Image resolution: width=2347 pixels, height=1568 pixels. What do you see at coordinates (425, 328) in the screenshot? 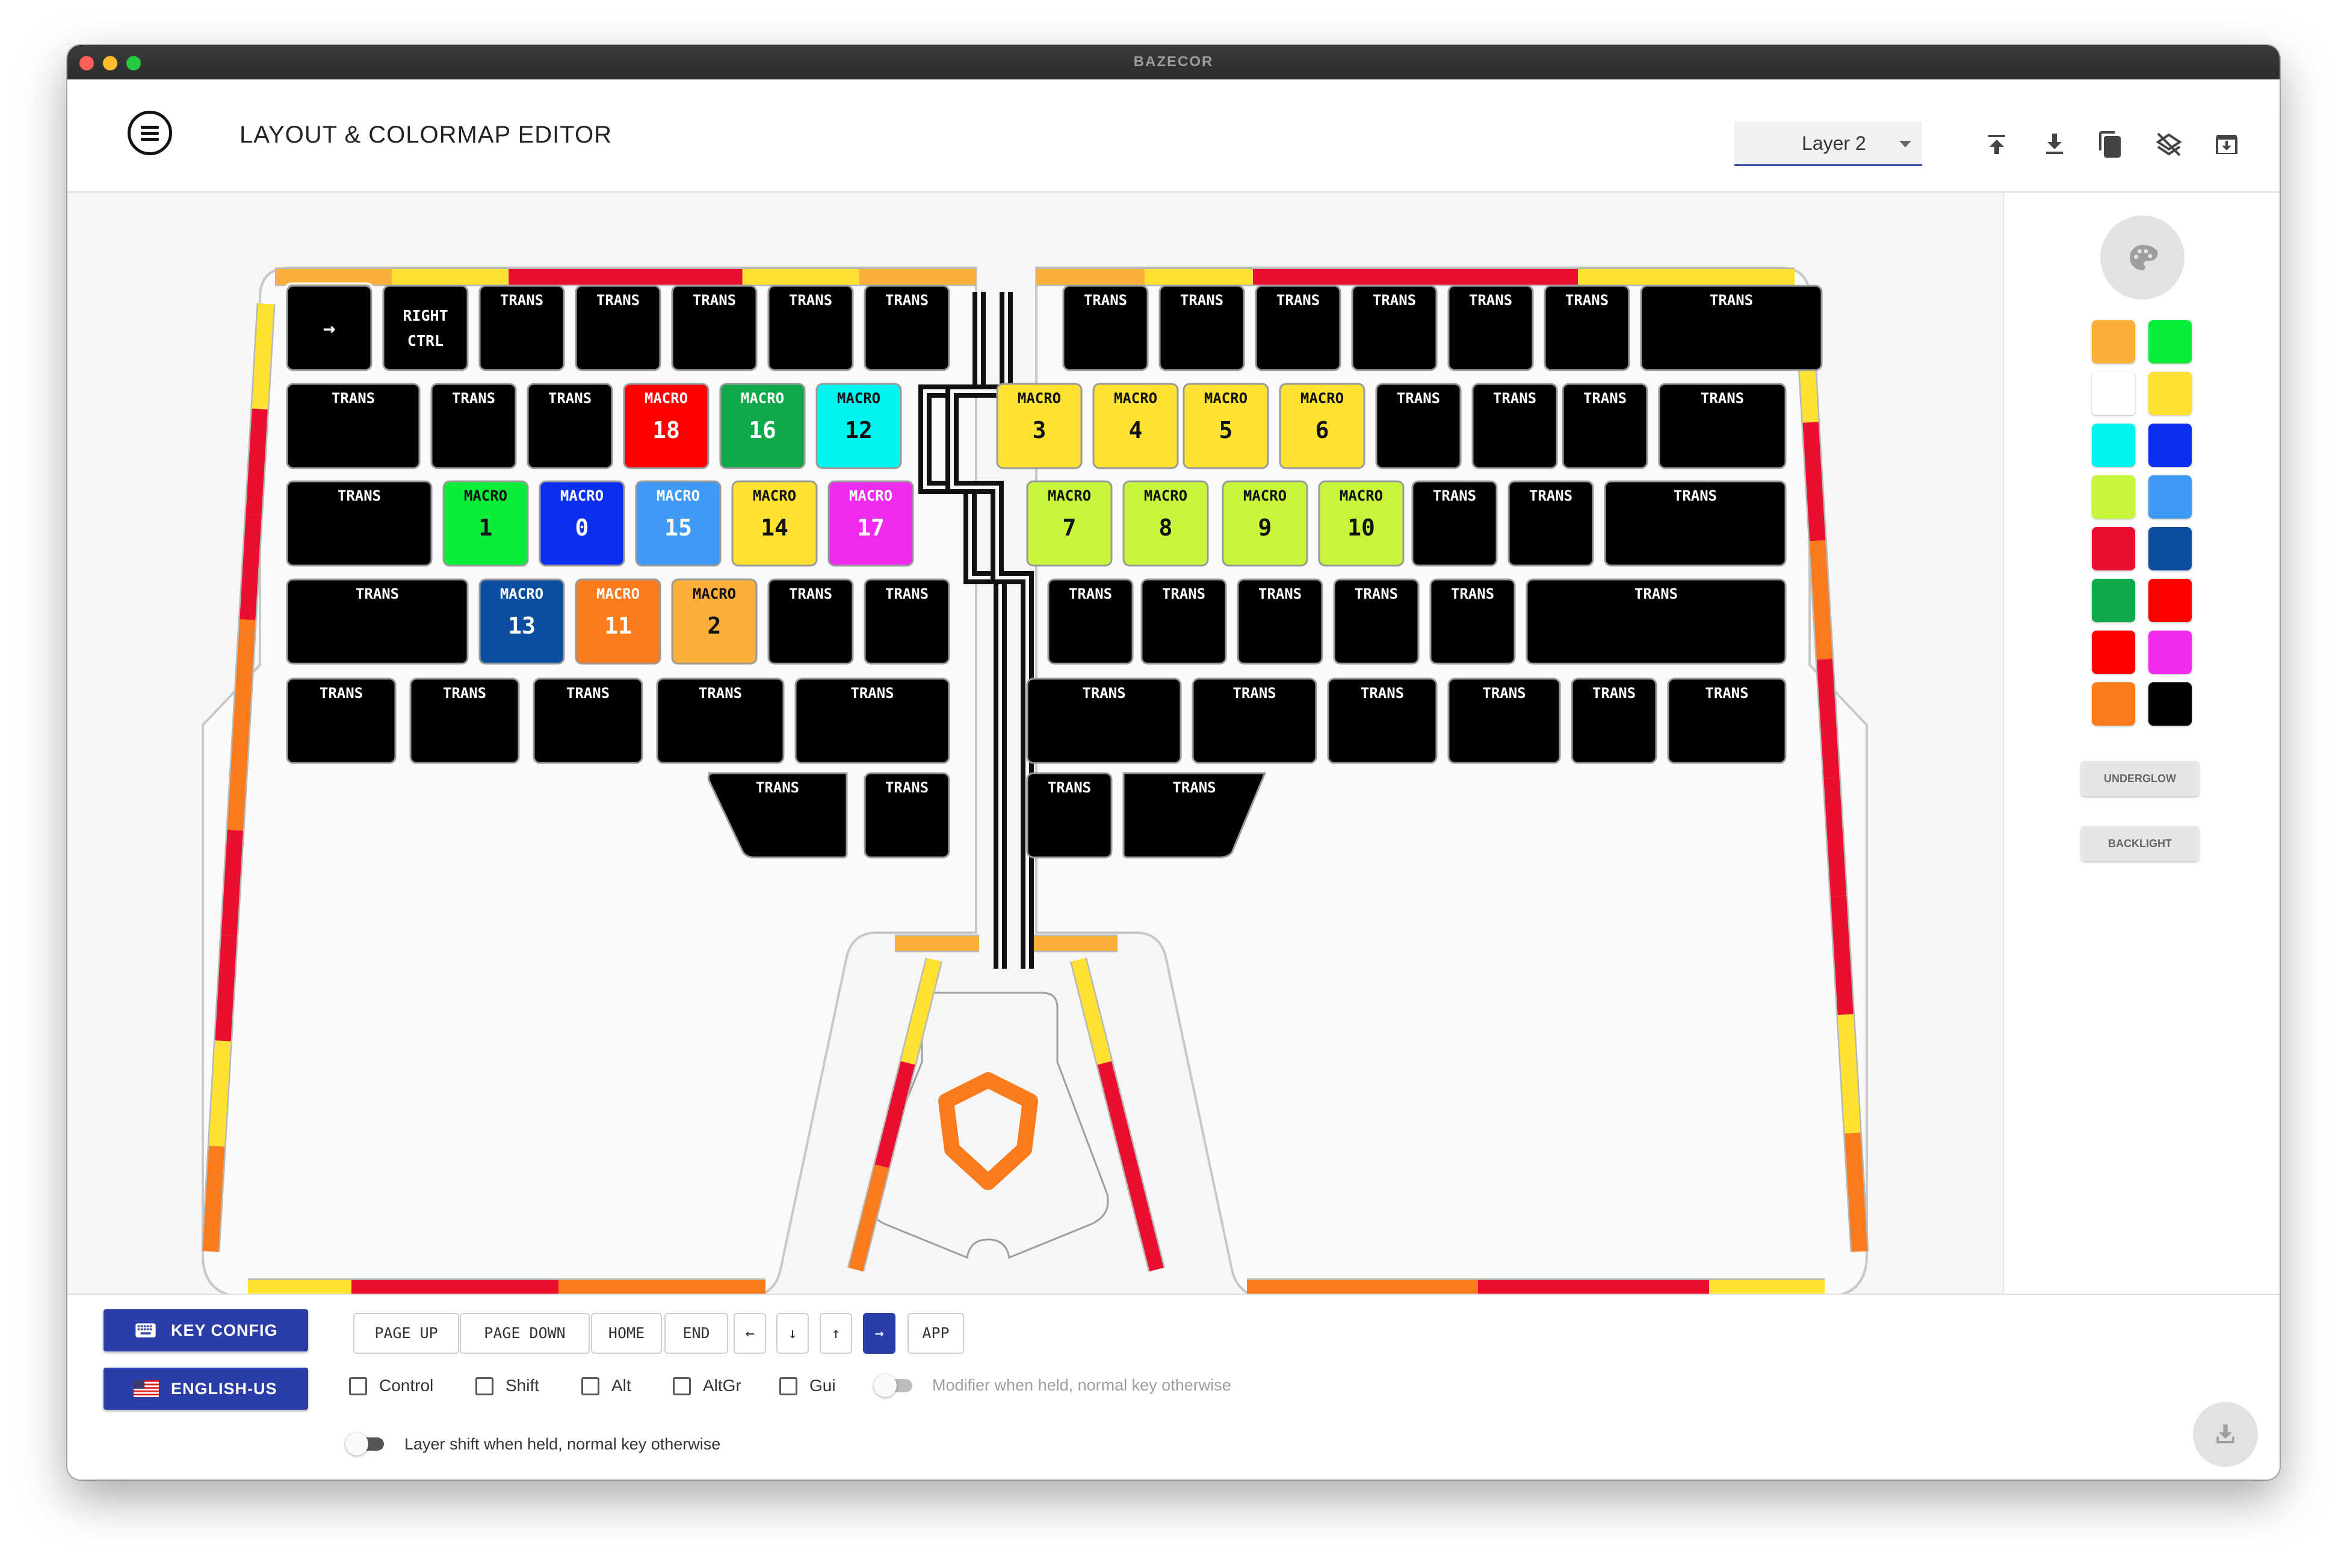
I see `left-key-r0c1: RIGHT CTRL` at bounding box center [425, 328].